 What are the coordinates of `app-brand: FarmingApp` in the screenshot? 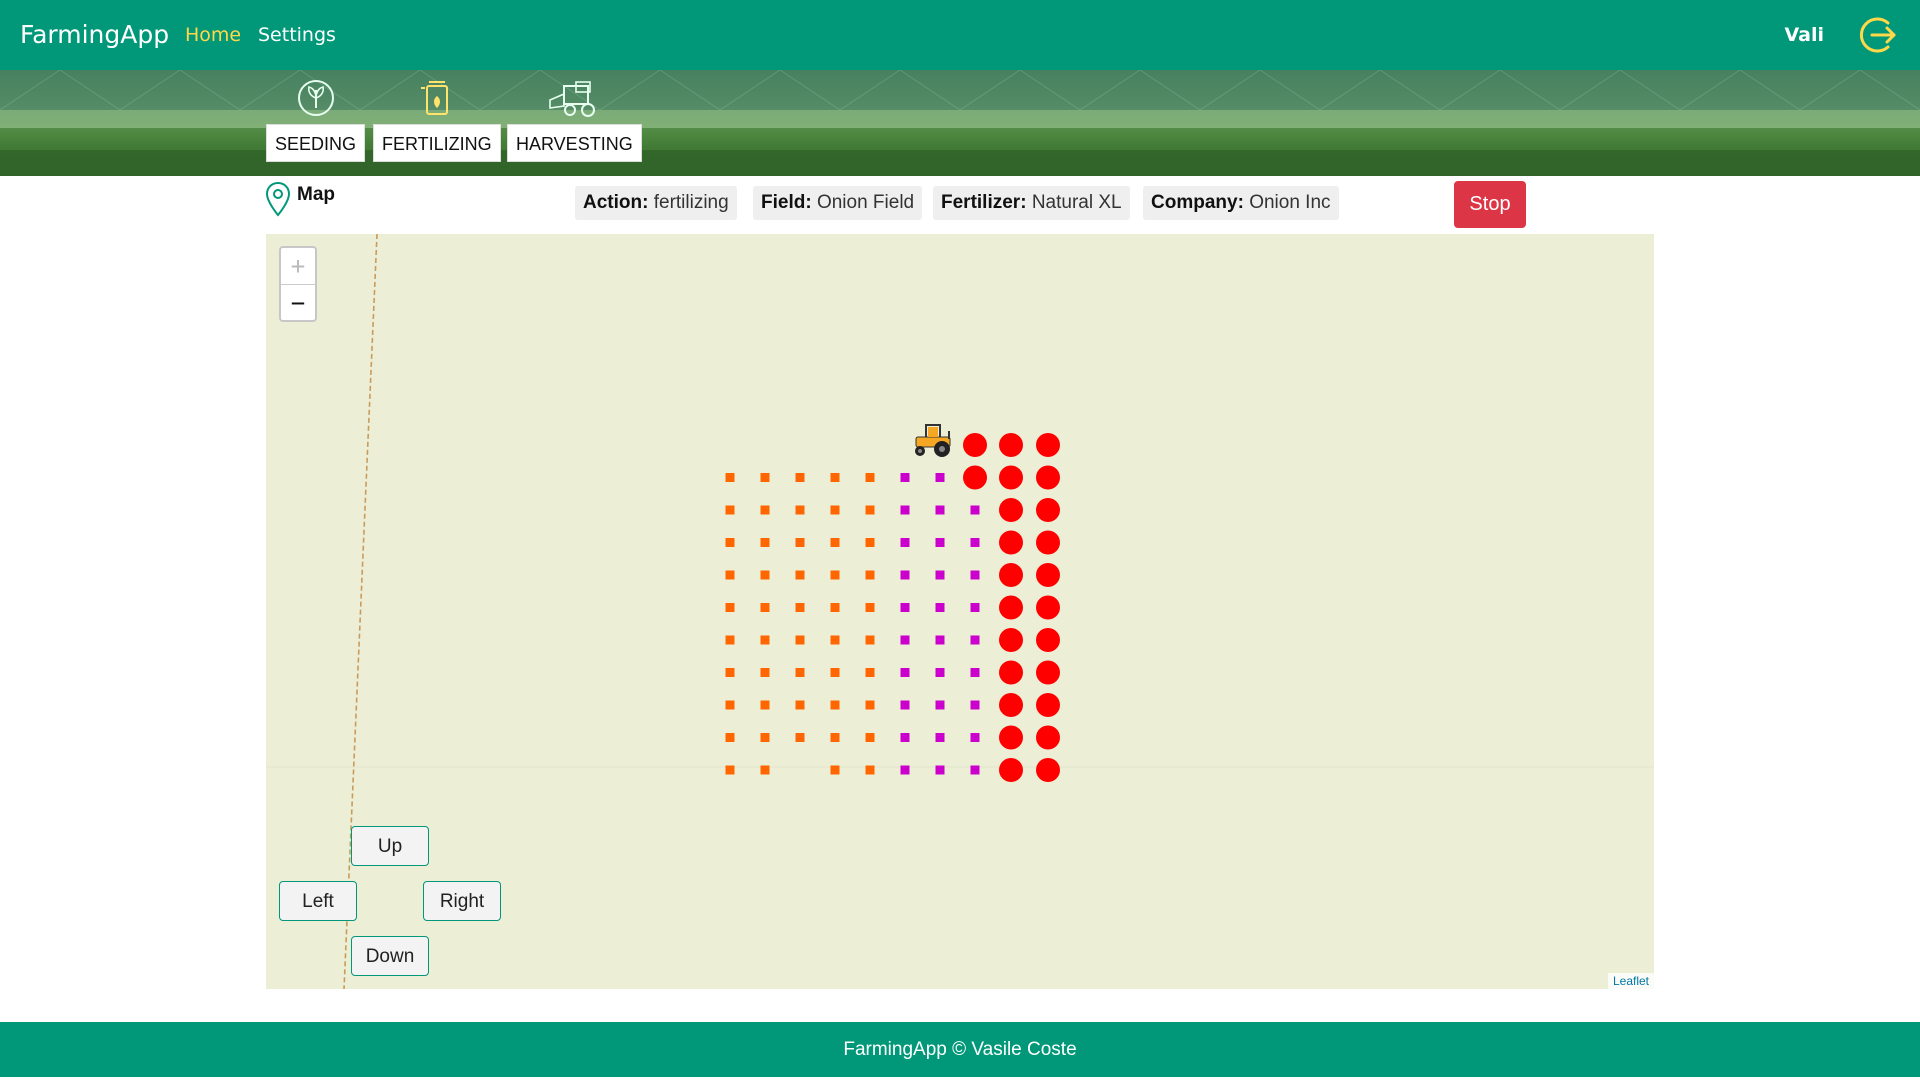 It's located at (94, 34).